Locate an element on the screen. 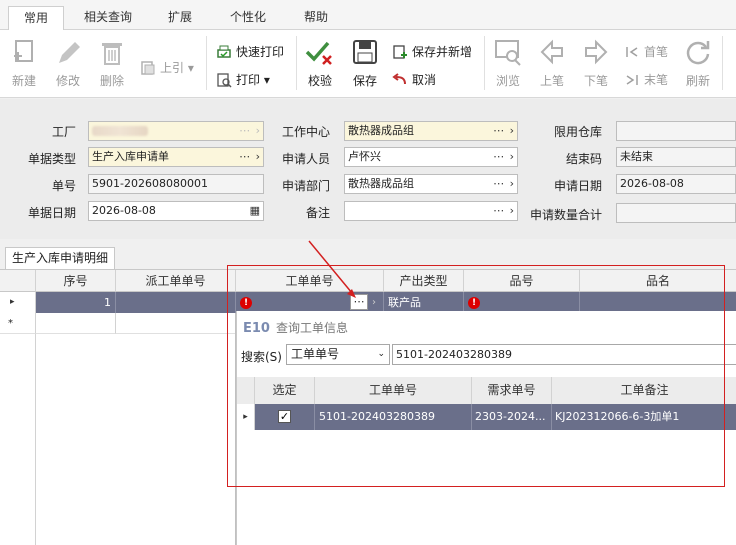 Image resolution: width=736 pixels, height=545 pixels. verify-button: 校验 is located at coordinates (320, 63).